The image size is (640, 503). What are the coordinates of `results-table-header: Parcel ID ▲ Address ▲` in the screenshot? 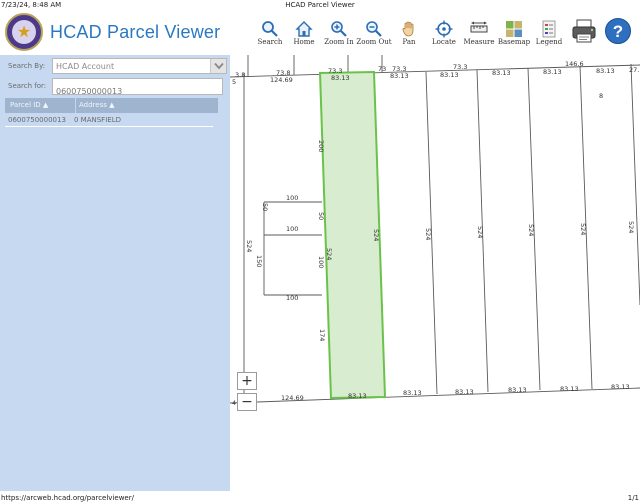 It's located at (111, 105).